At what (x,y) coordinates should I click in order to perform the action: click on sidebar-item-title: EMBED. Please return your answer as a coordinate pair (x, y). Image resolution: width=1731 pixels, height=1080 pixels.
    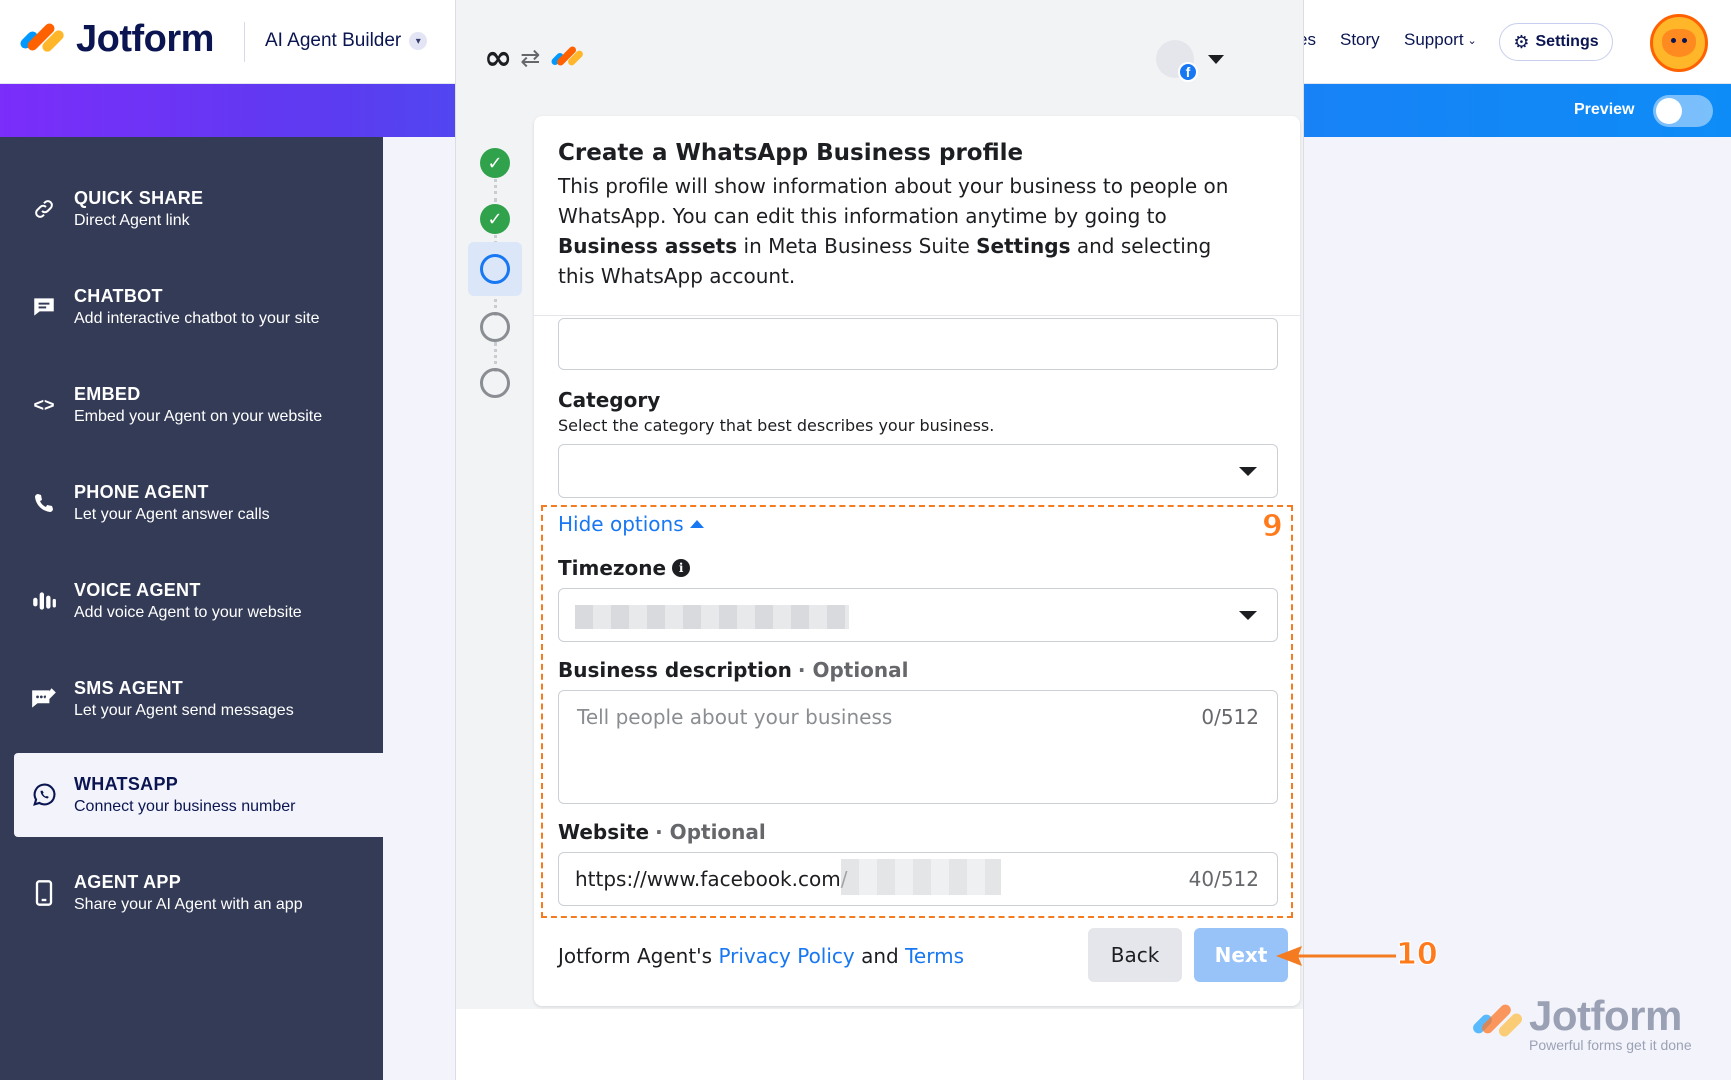
    Looking at the image, I should click on (107, 394).